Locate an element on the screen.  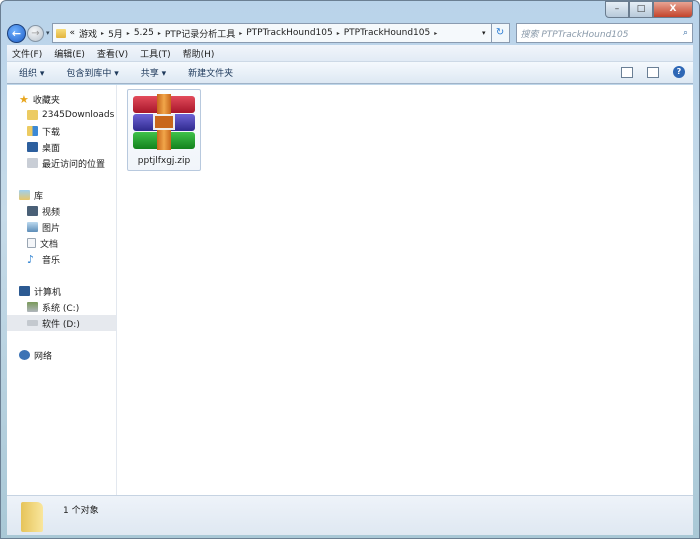
forward-button: → is located at coordinates (35, 33).